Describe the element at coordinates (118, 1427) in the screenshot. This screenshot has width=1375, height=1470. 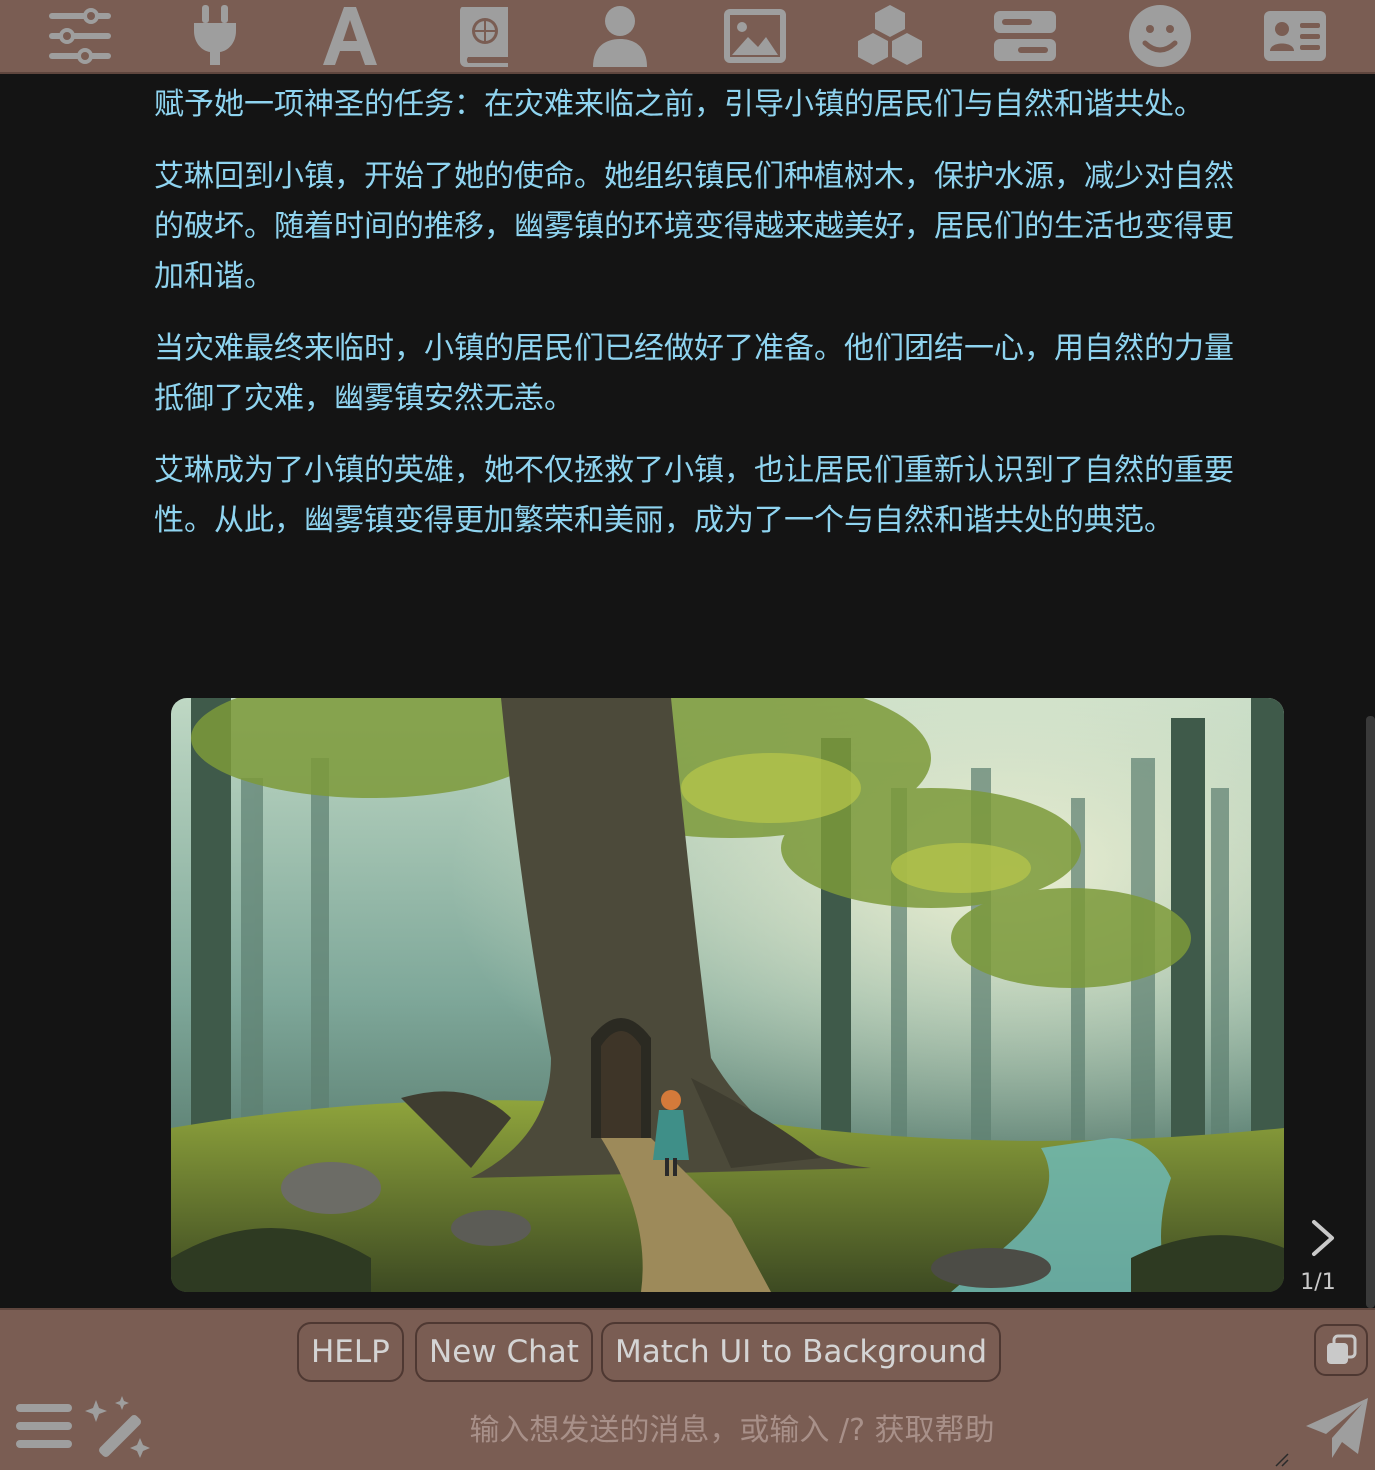
I see `magic-wand-icon` at that location.